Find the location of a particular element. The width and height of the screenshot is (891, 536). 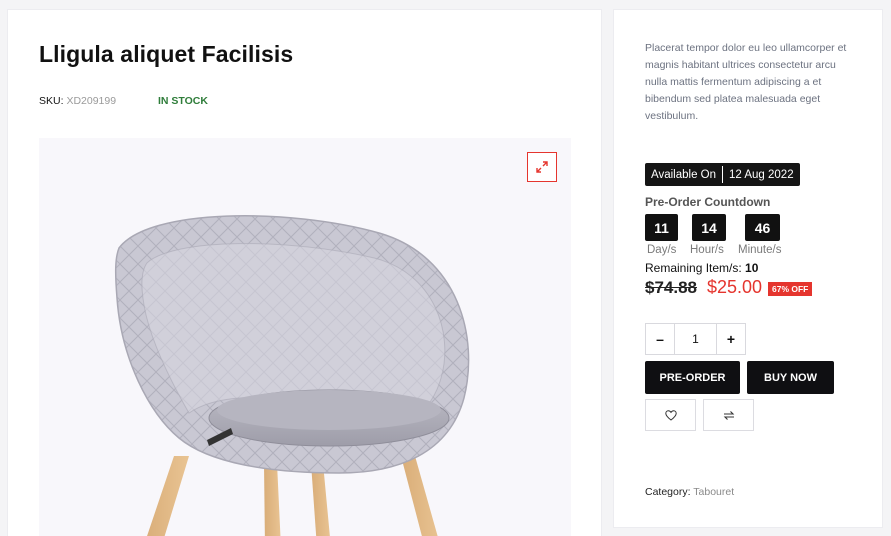

stock-status: IN STOCK is located at coordinates (183, 101).